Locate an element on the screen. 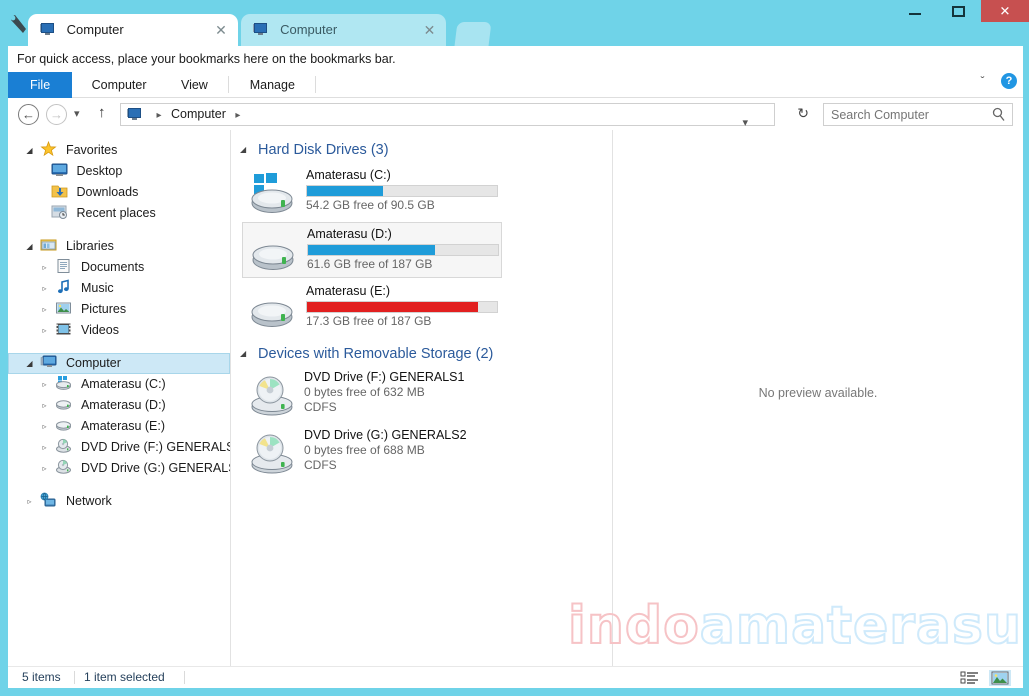 The image size is (1029, 696). tree-item-documents: ▹ Documents is located at coordinates (119, 267).